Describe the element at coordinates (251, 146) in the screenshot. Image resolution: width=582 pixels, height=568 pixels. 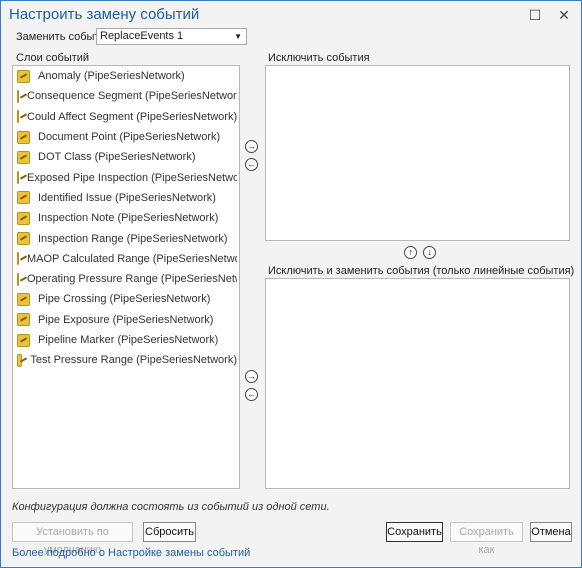
I see `add-exclude-arrow-right-icon: →` at that location.